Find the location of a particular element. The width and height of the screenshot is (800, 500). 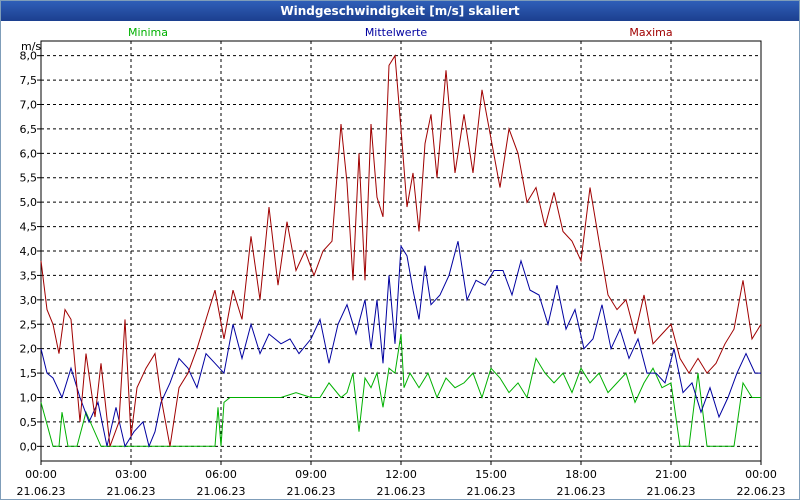

y-tick-label: 6,0 is located at coordinates (29, 153).